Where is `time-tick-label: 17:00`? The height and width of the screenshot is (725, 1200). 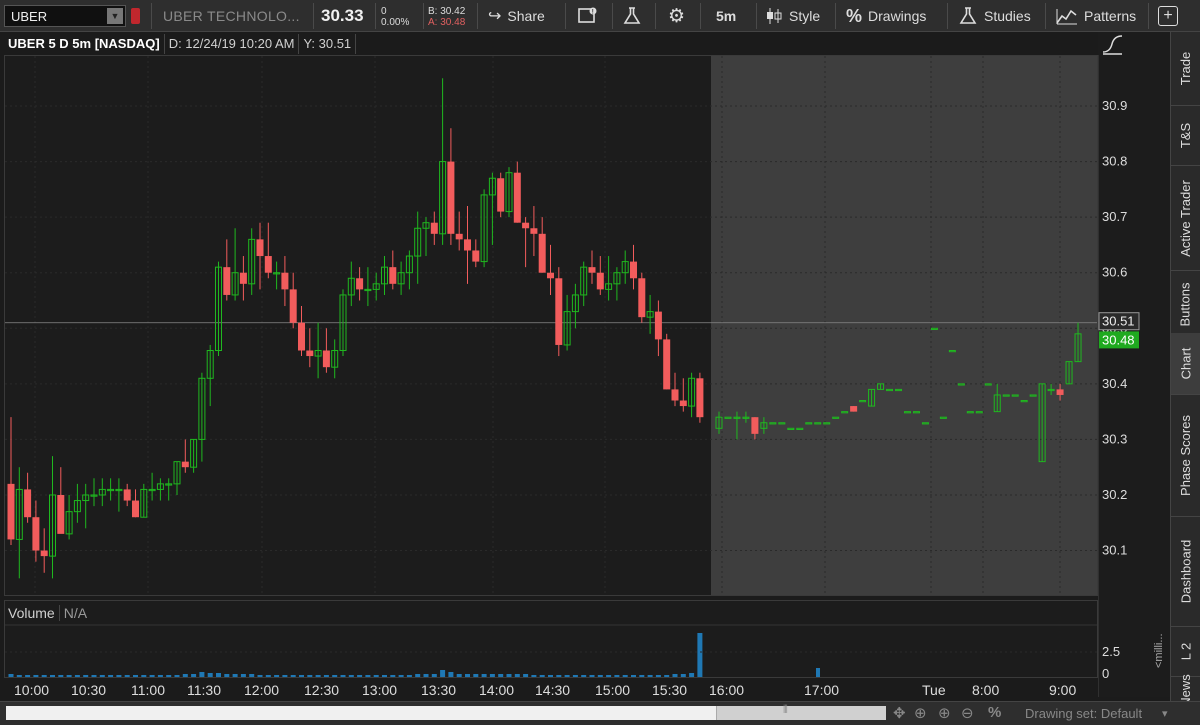 time-tick-label: 17:00 is located at coordinates (821, 690).